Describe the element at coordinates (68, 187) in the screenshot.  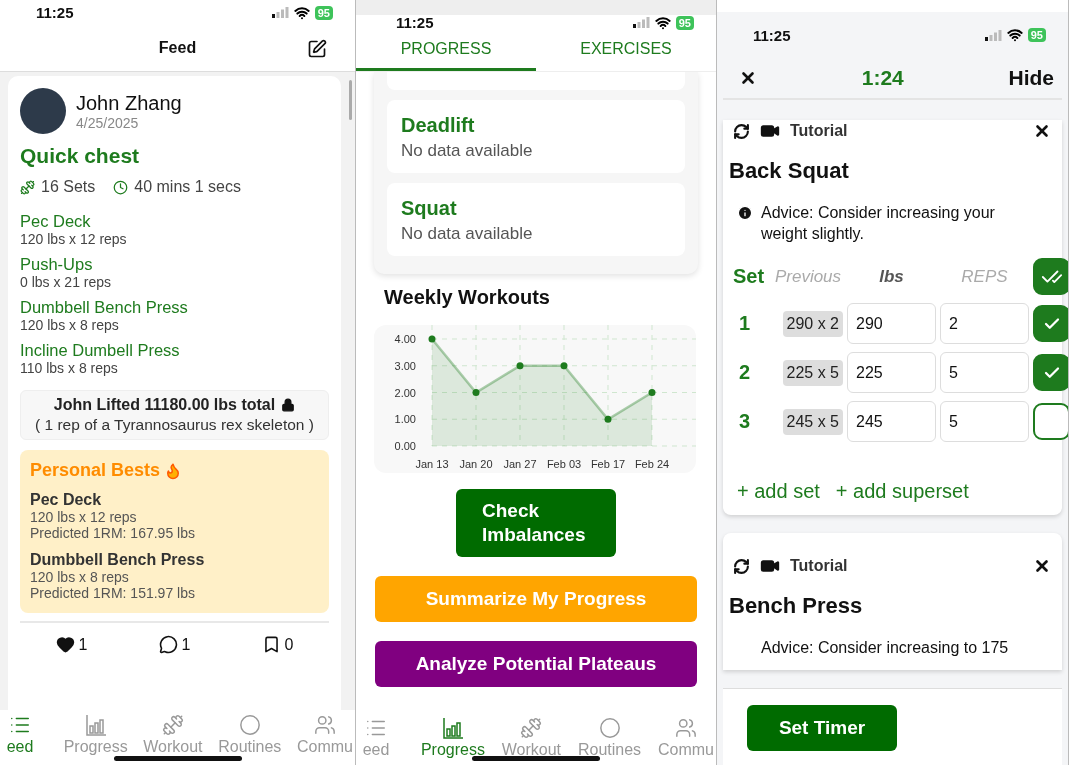
I see `sets-count: 16 Sets` at that location.